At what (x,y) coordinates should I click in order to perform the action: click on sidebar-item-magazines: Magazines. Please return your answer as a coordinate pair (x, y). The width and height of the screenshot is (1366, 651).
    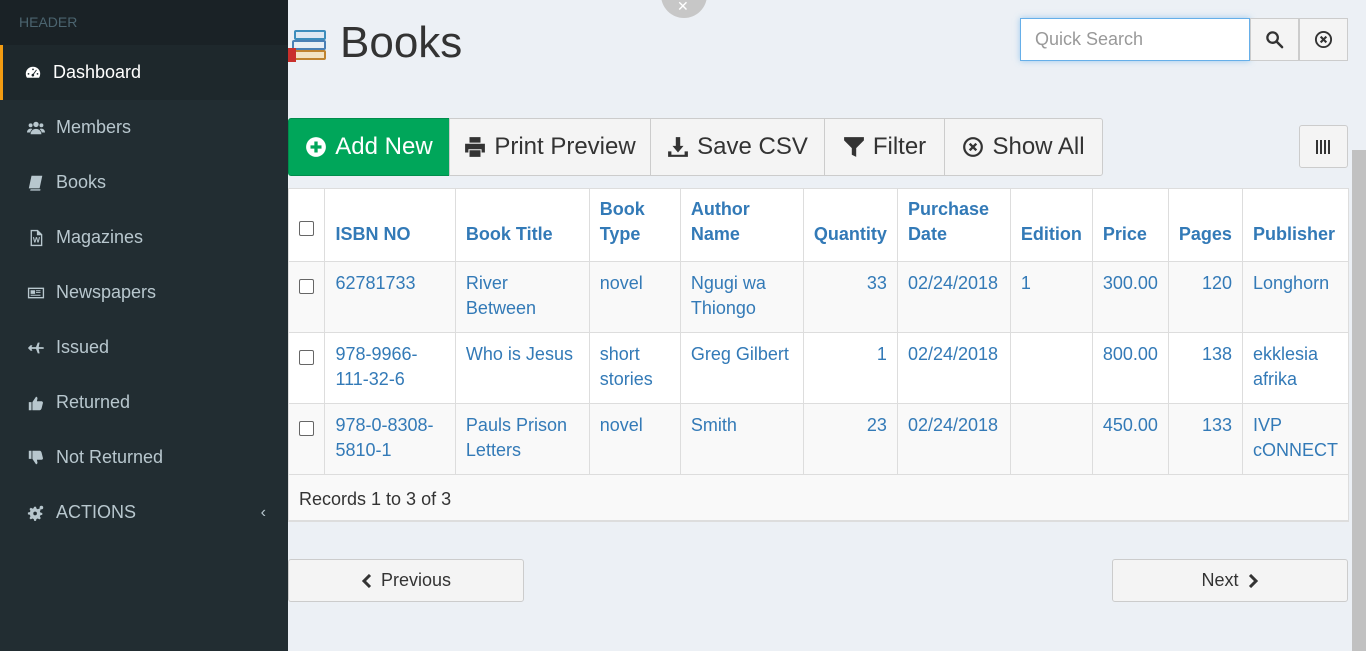
    Looking at the image, I should click on (144, 237).